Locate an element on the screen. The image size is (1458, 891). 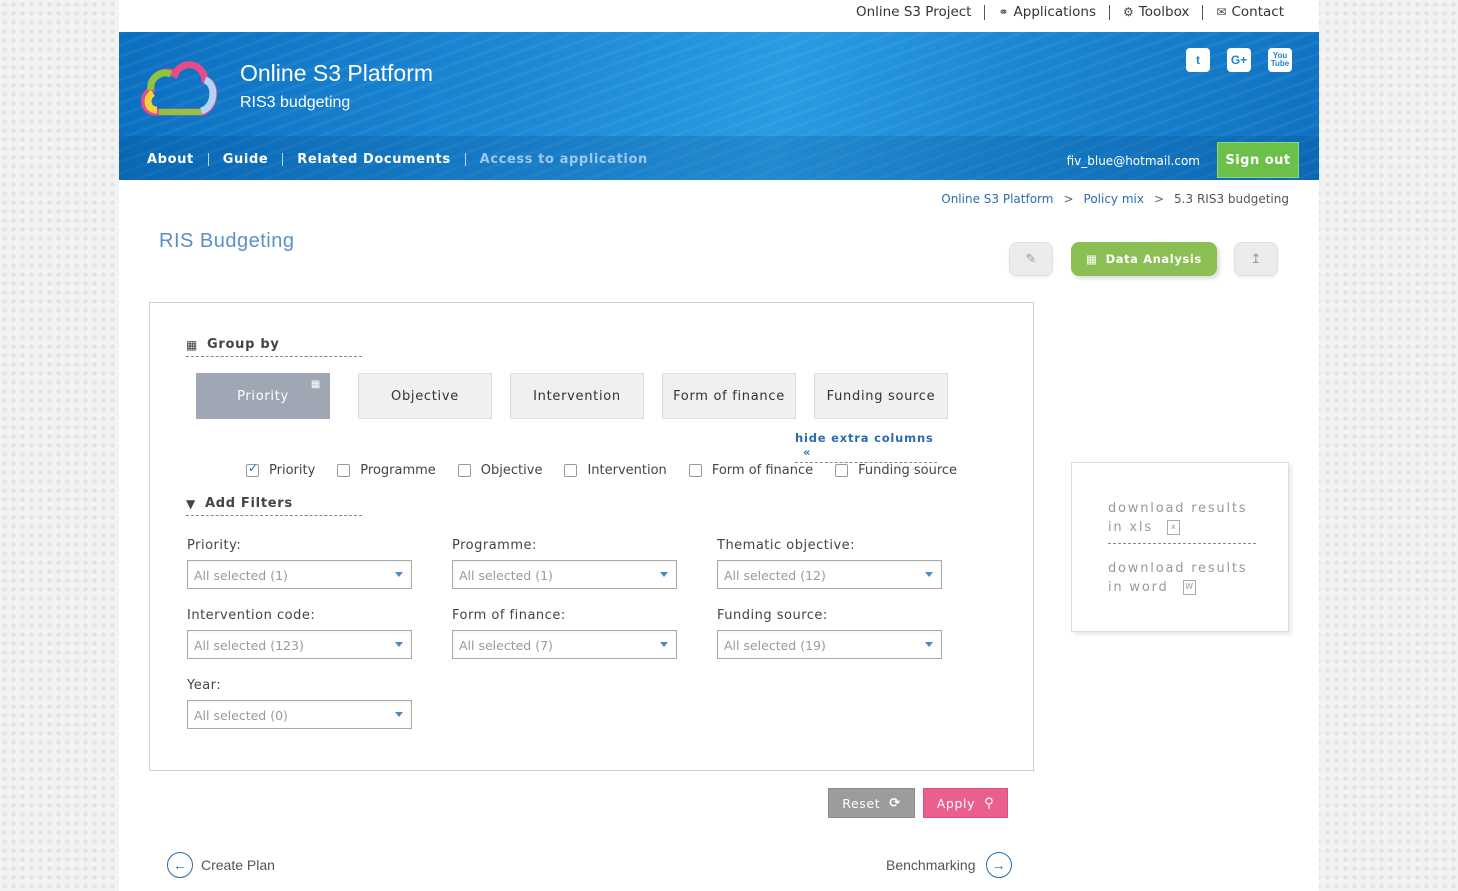
filter-label-year: Year: is located at coordinates (204, 685).